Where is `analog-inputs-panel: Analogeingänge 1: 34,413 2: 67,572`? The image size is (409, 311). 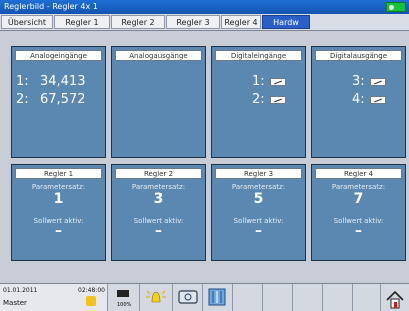
analog-inputs-panel: Analogeingänge 1: 34,413 2: 67,572 is located at coordinates (58, 102).